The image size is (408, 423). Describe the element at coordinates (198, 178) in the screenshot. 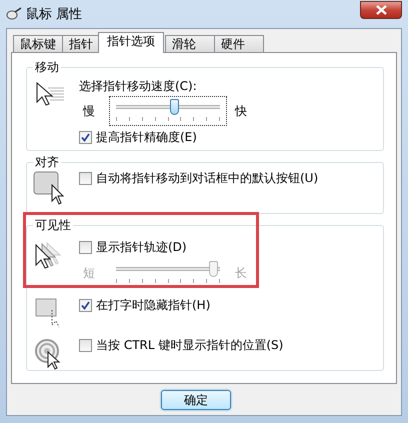

I see `checkbox-option: 自动将指针移动到对话框中的默认按钮(U)` at that location.